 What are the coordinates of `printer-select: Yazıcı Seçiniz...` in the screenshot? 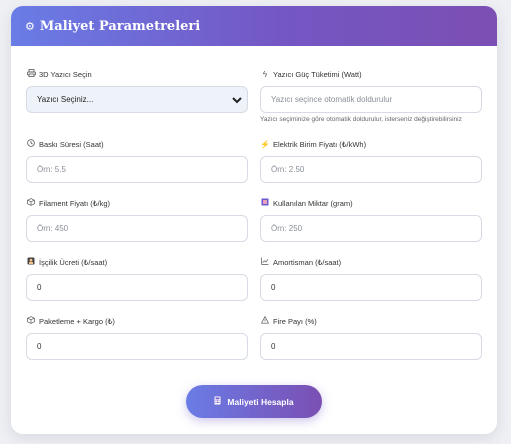 It's located at (137, 99).